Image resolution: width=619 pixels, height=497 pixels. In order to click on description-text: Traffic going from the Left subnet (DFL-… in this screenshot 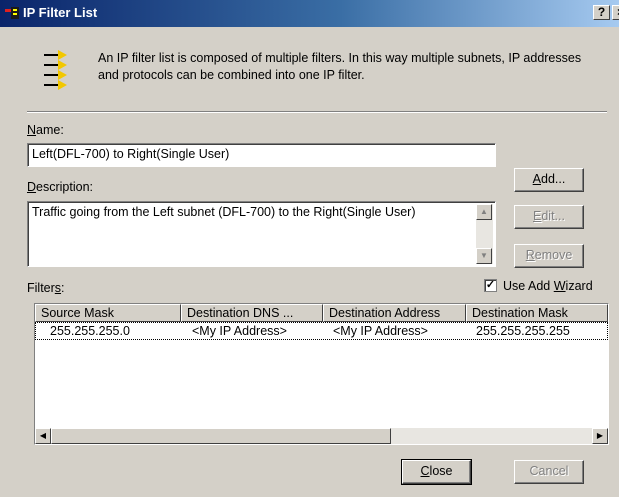, I will do `click(224, 212)`.